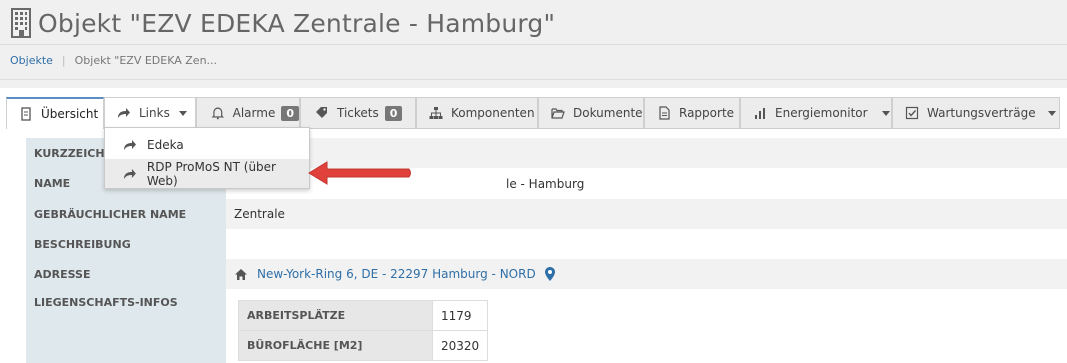 This screenshot has width=1067, height=363. What do you see at coordinates (241, 274) in the screenshot?
I see `home-icon` at bounding box center [241, 274].